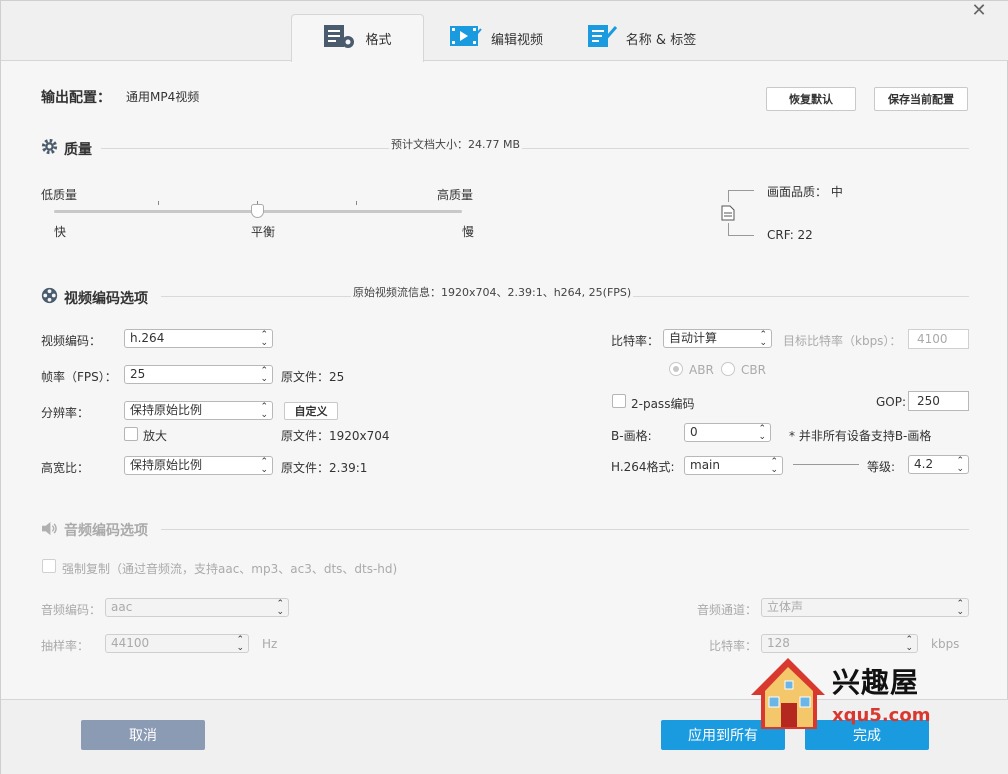 The width and height of the screenshot is (1008, 774). Describe the element at coordinates (865, 607) in the screenshot. I see `audio-channel-select: 立体声 ⌃ ⌄` at that location.